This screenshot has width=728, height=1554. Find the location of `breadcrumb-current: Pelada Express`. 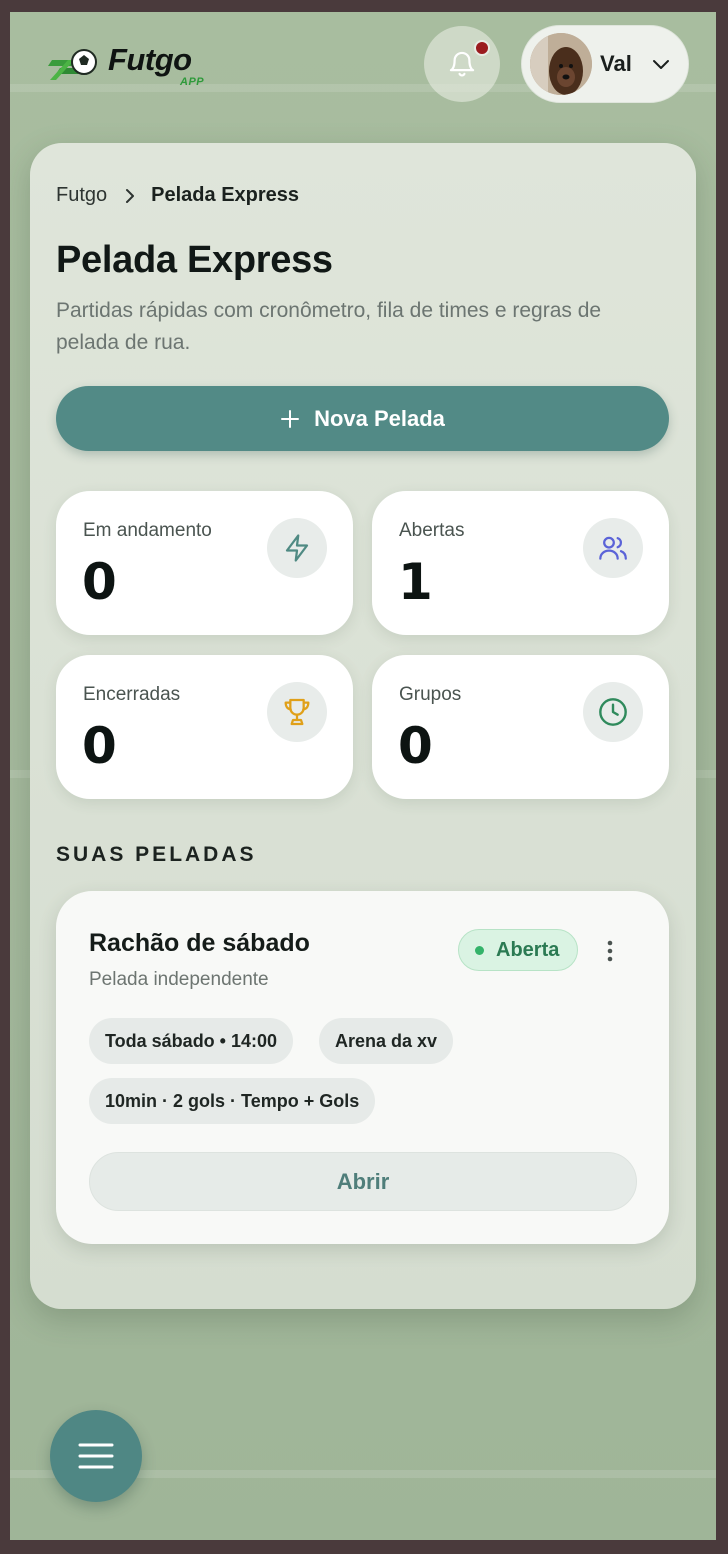

breadcrumb-current: Pelada Express is located at coordinates (225, 195).